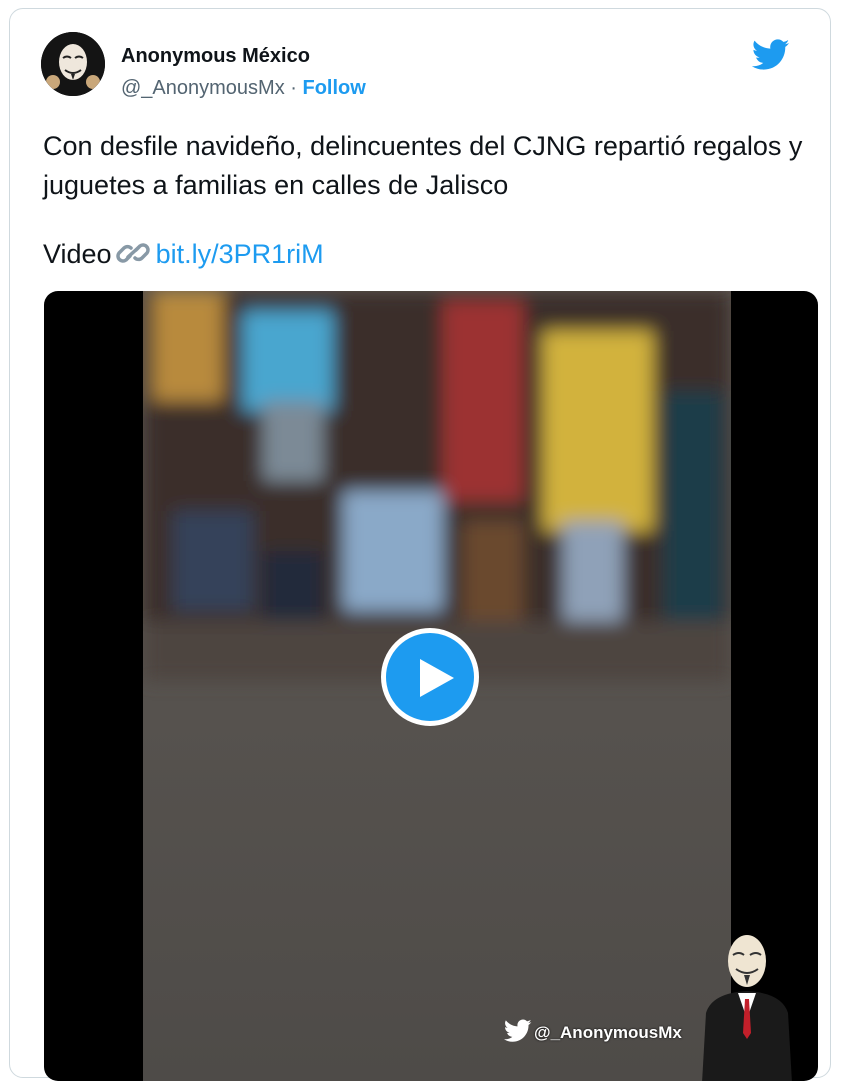 The width and height of the screenshot is (850, 1081). What do you see at coordinates (334, 88) in the screenshot?
I see `follow-button: Follow` at bounding box center [334, 88].